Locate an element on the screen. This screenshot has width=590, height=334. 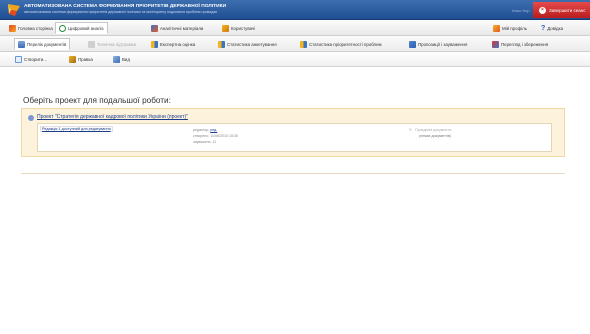
tab-label: Пропозиції і зауваження is located at coordinates (443, 44).